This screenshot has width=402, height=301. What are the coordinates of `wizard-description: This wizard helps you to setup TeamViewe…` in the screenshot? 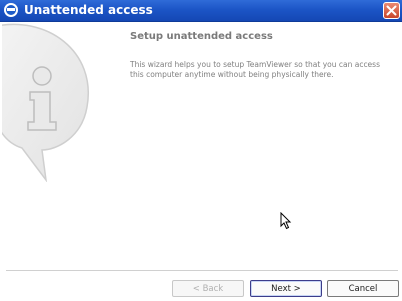 It's located at (255, 69).